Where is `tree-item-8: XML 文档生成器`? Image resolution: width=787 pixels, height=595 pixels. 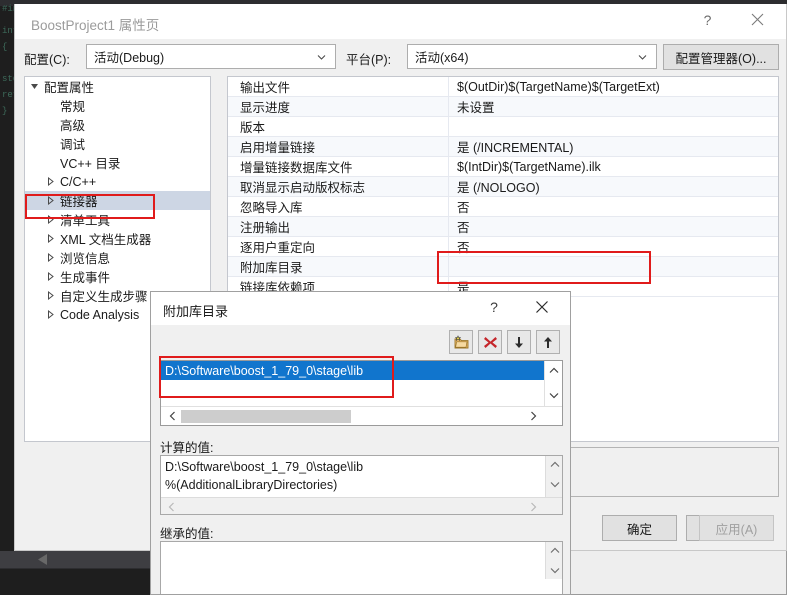 tree-item-8: XML 文档生成器 is located at coordinates (117, 238).